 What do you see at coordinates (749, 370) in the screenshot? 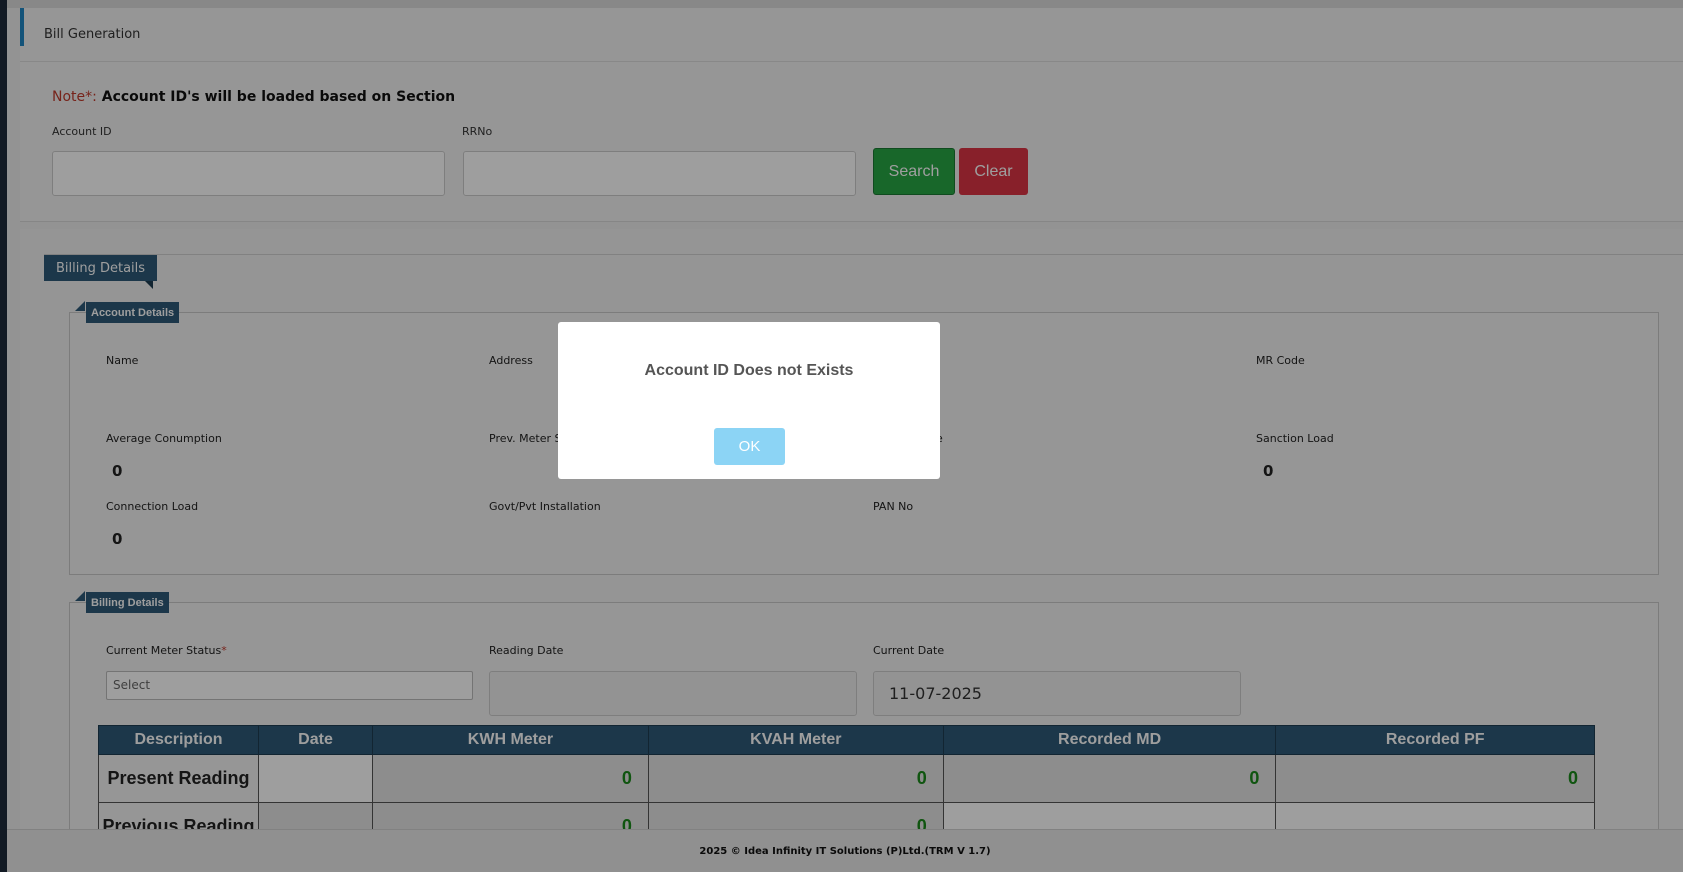
I see `alert-message: Account ID Does not Exists` at bounding box center [749, 370].